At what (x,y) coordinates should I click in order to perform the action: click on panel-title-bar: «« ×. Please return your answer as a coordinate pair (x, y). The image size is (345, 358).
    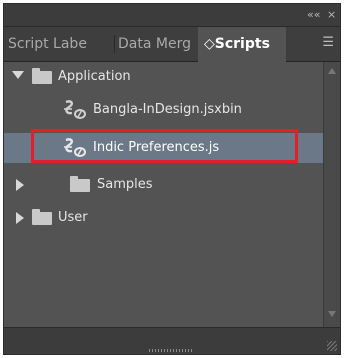
    Looking at the image, I should click on (172, 15).